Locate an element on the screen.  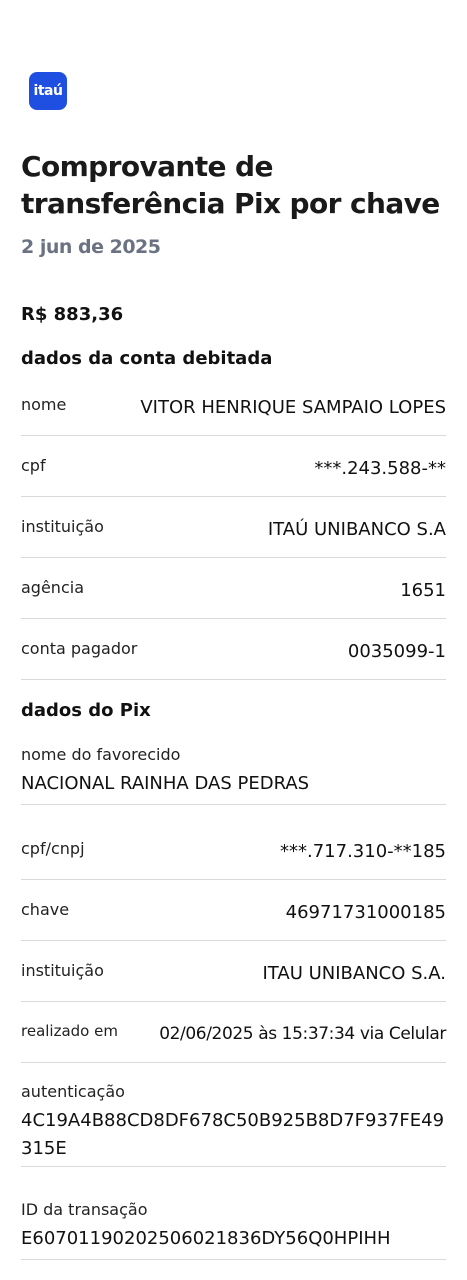
row-value: ITAÚ UNIBANCO S.A is located at coordinates (356, 529).